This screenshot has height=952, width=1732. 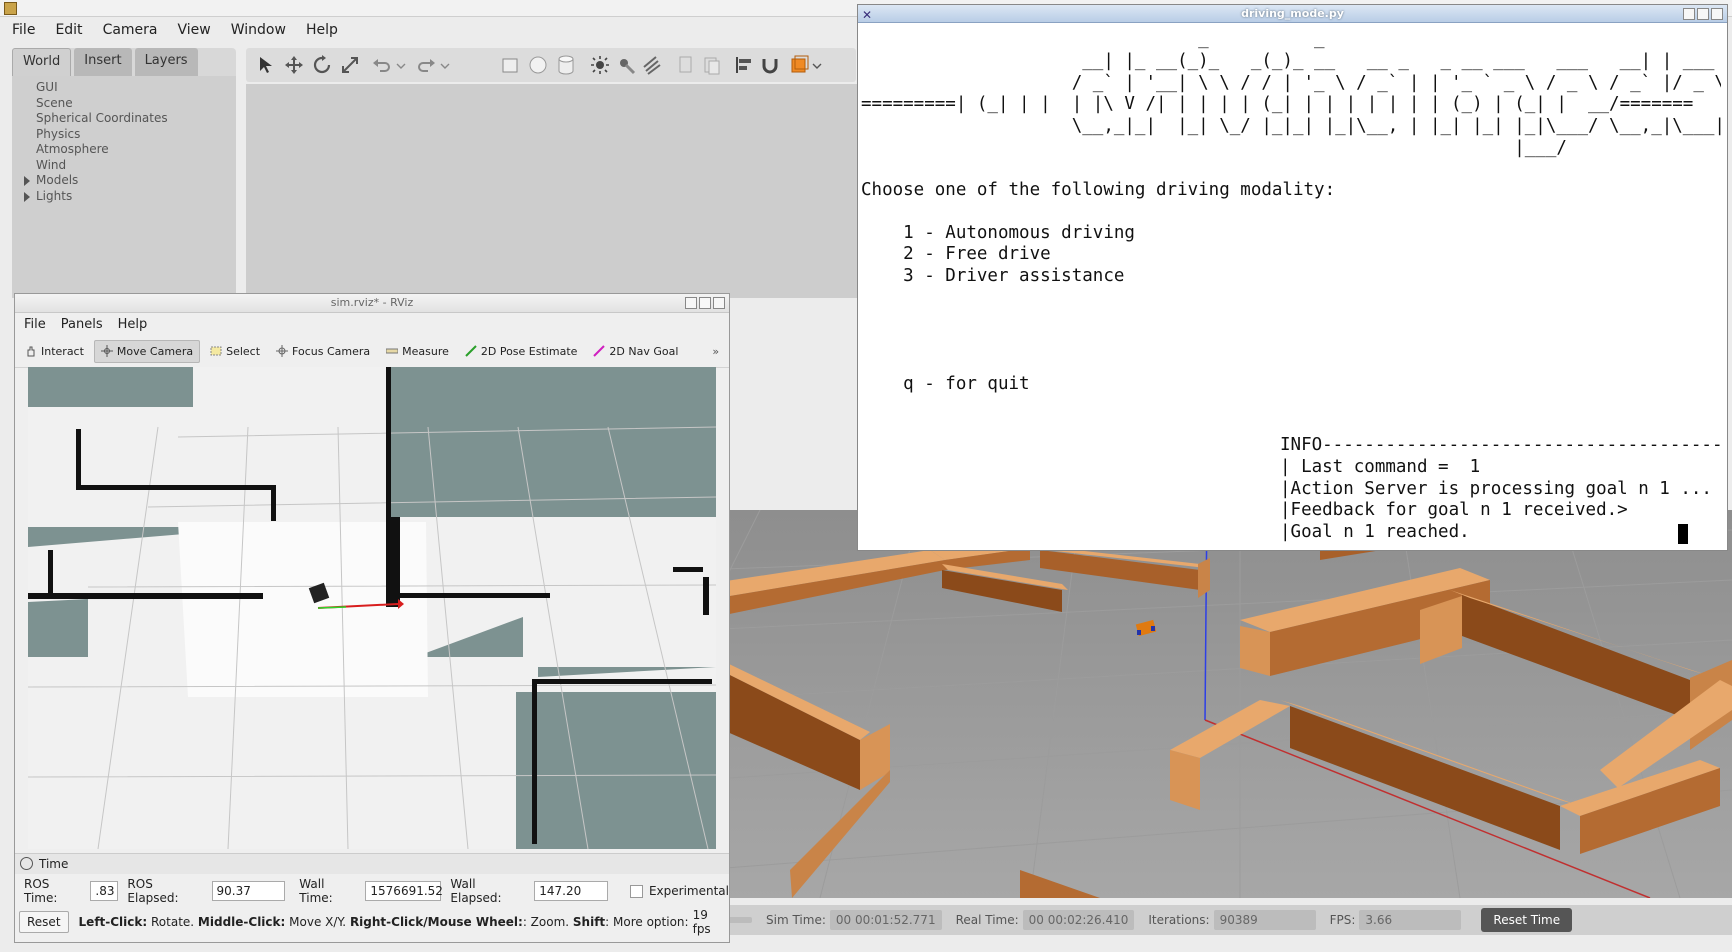 I want to click on focus-camera-tool: Focus Camera, so click(x=323, y=351).